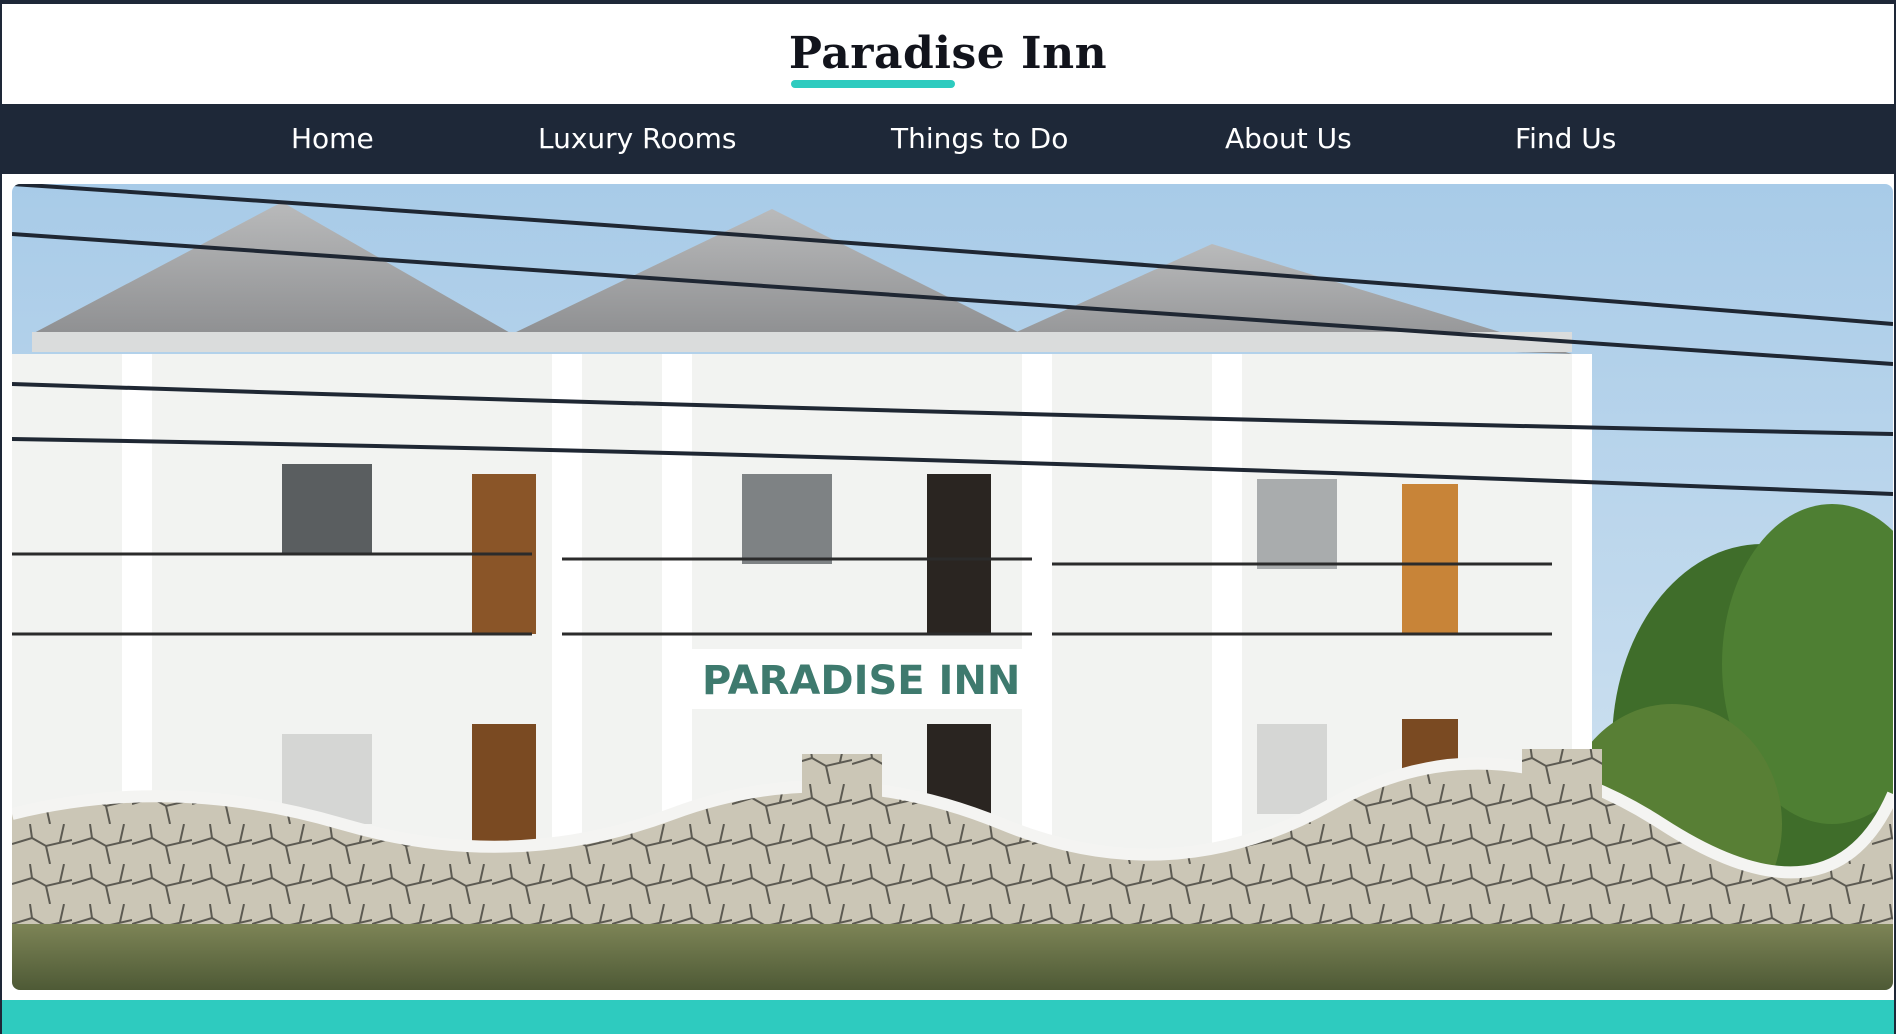 The height and width of the screenshot is (1034, 1896). I want to click on site-title: Paradise Inn, so click(948, 53).